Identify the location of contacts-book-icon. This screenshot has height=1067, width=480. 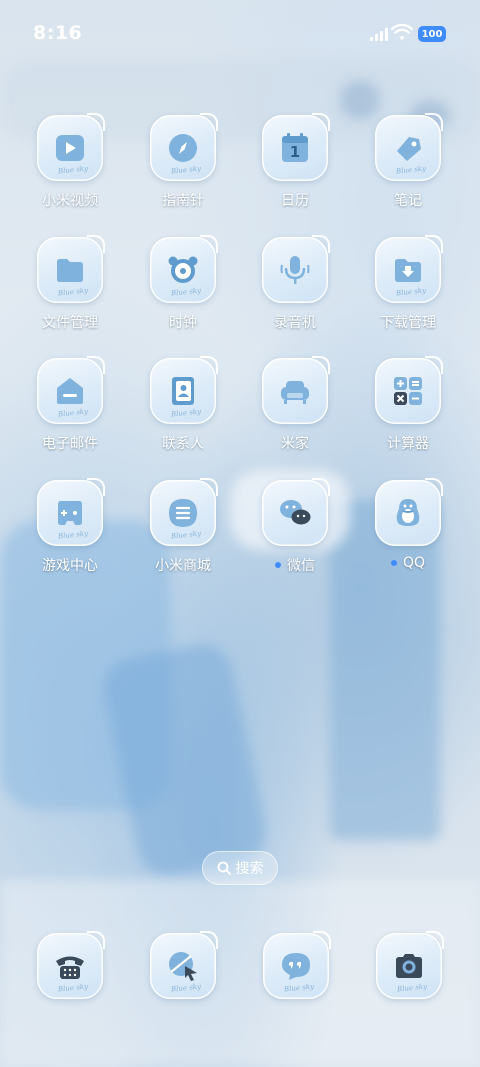
(183, 391).